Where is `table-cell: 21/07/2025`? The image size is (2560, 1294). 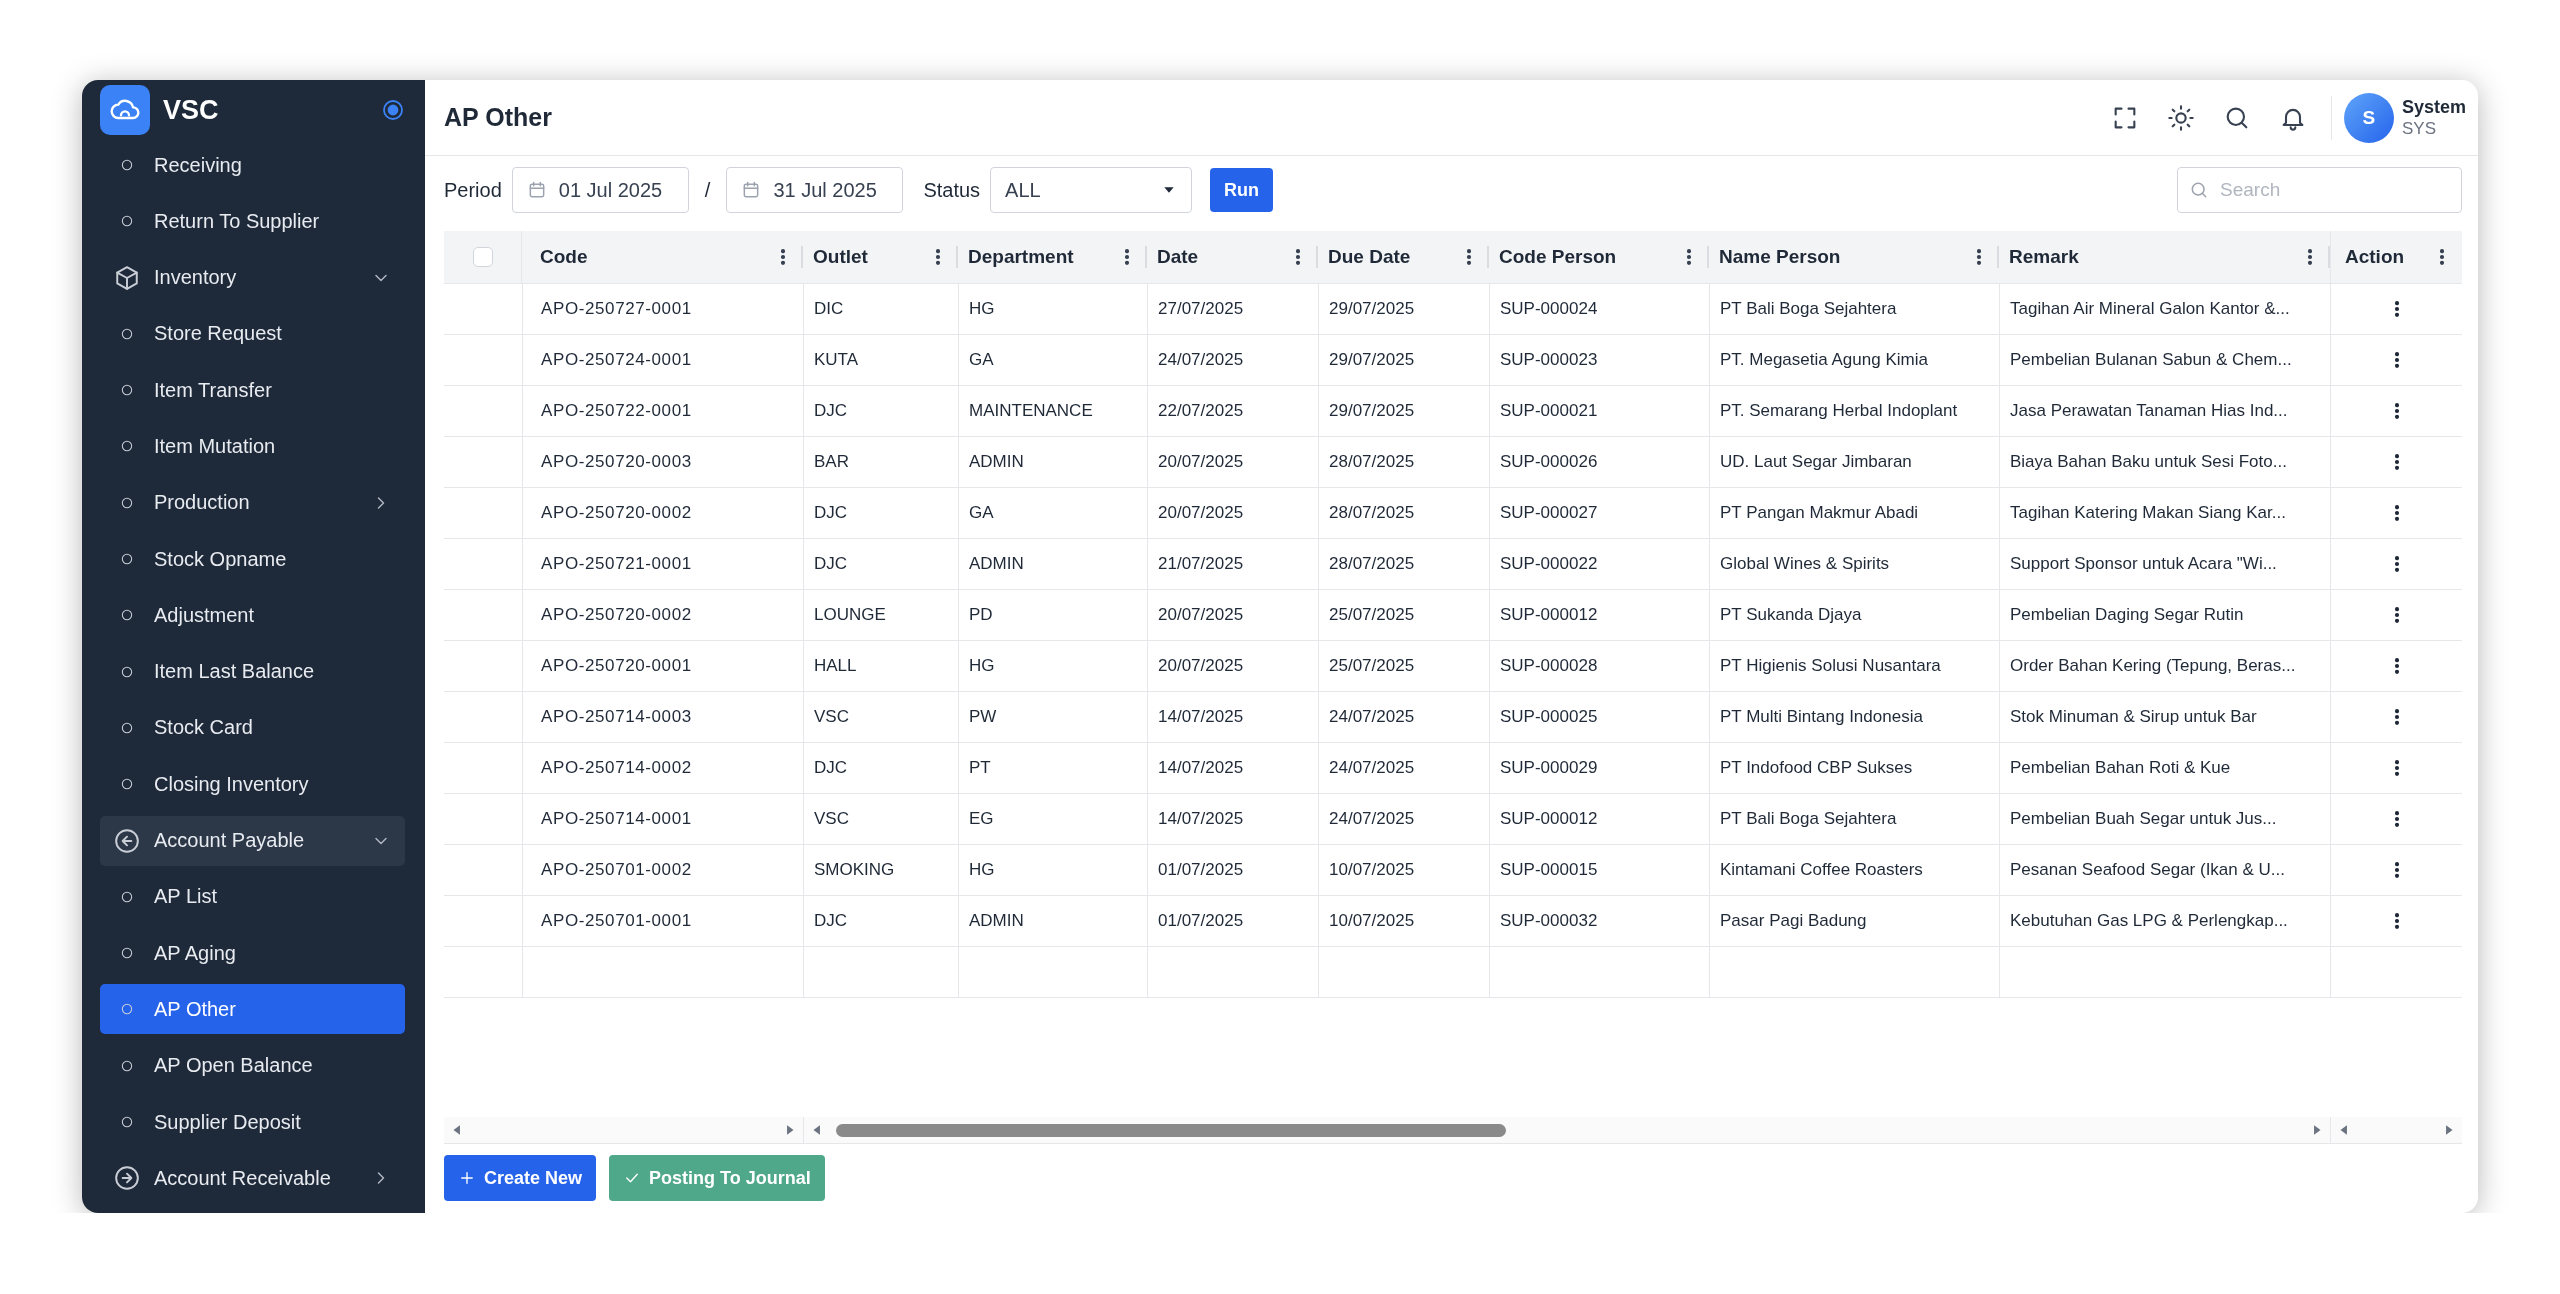 table-cell: 21/07/2025 is located at coordinates (1232, 564).